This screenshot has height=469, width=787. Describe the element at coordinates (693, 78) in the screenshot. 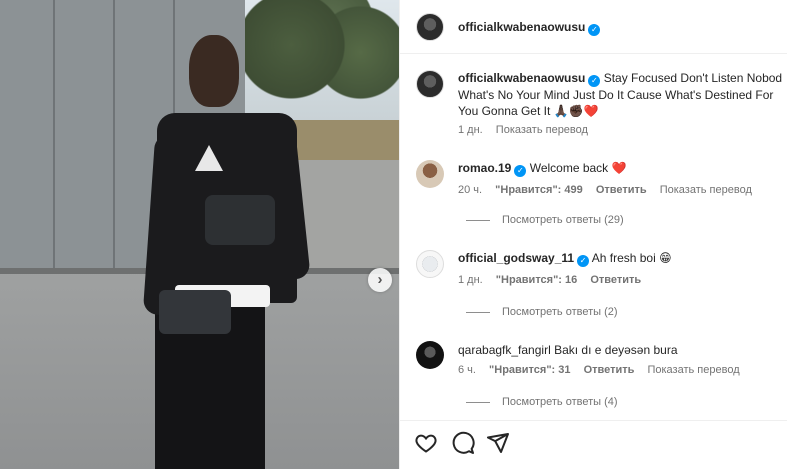

I see `caption-line-1: Stay Focused Don't Listen Nobod` at that location.